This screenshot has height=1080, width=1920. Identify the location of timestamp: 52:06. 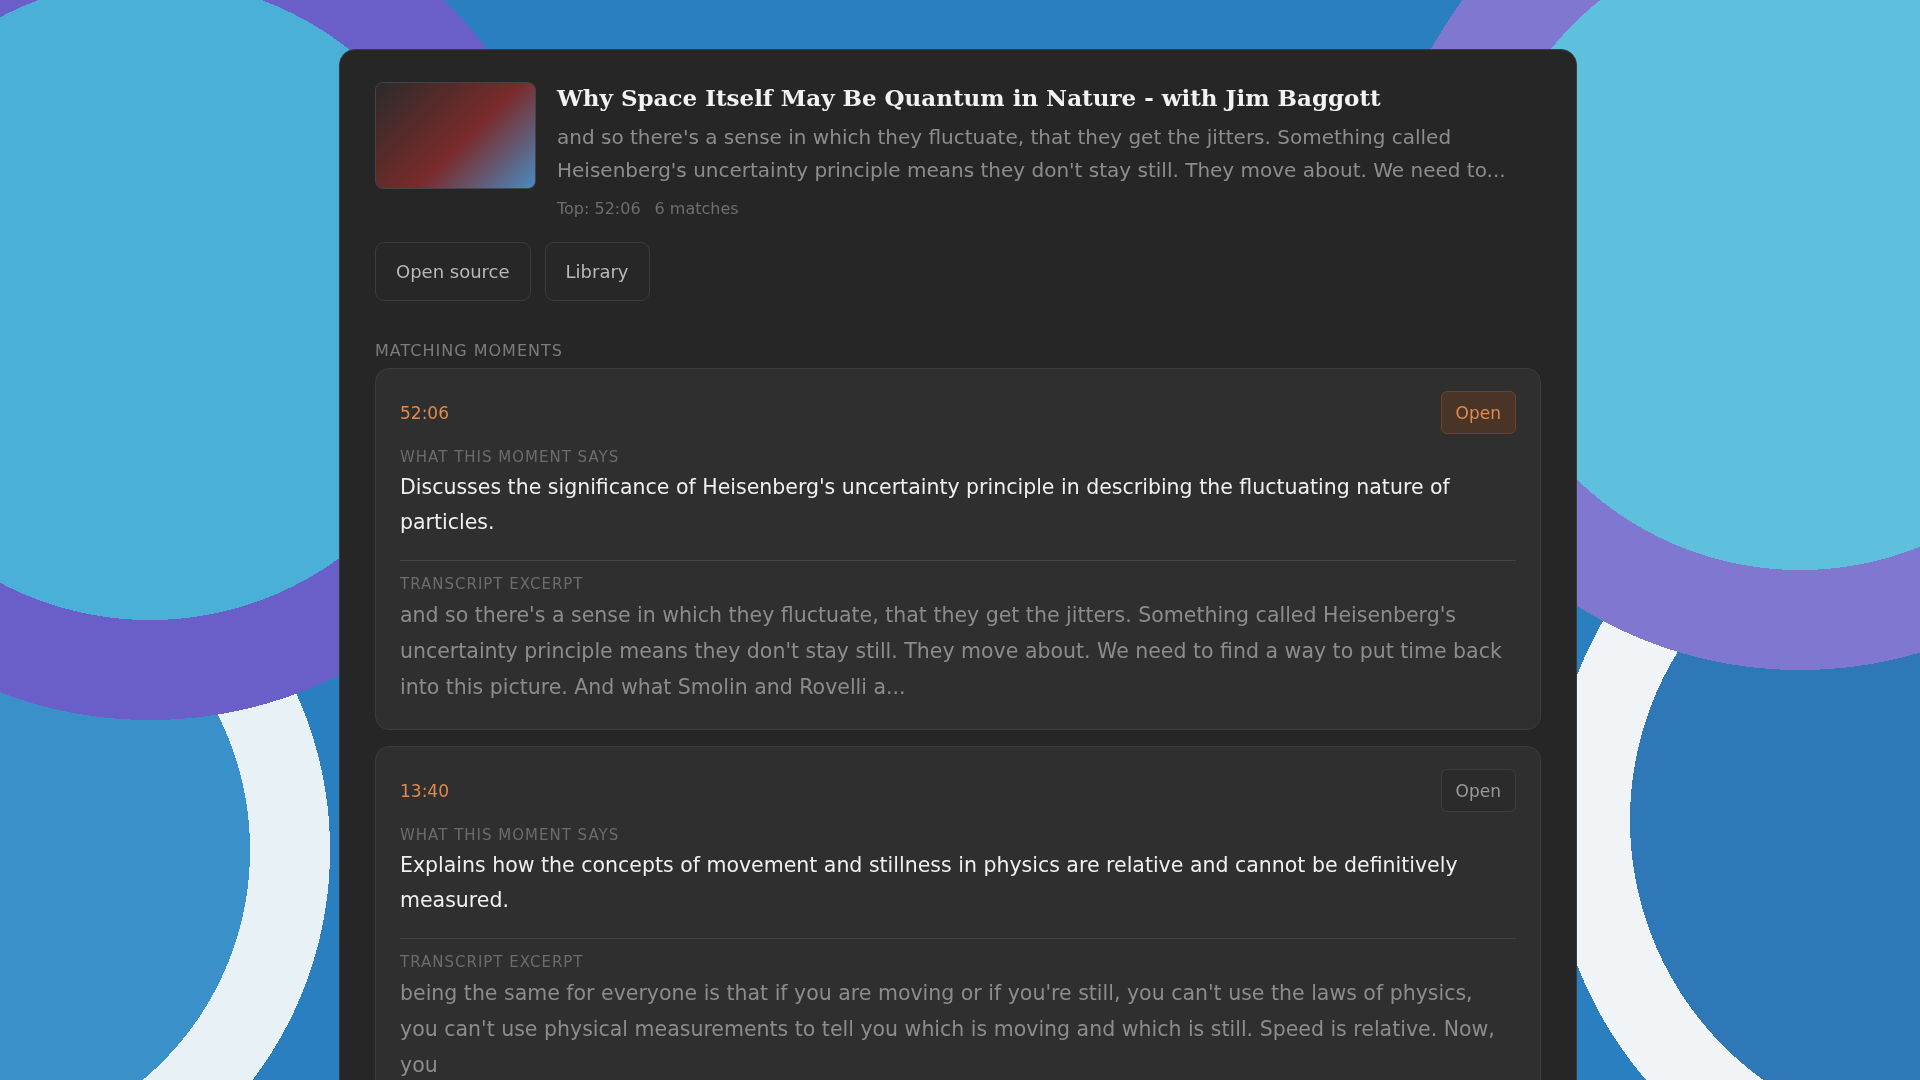
(424, 412).